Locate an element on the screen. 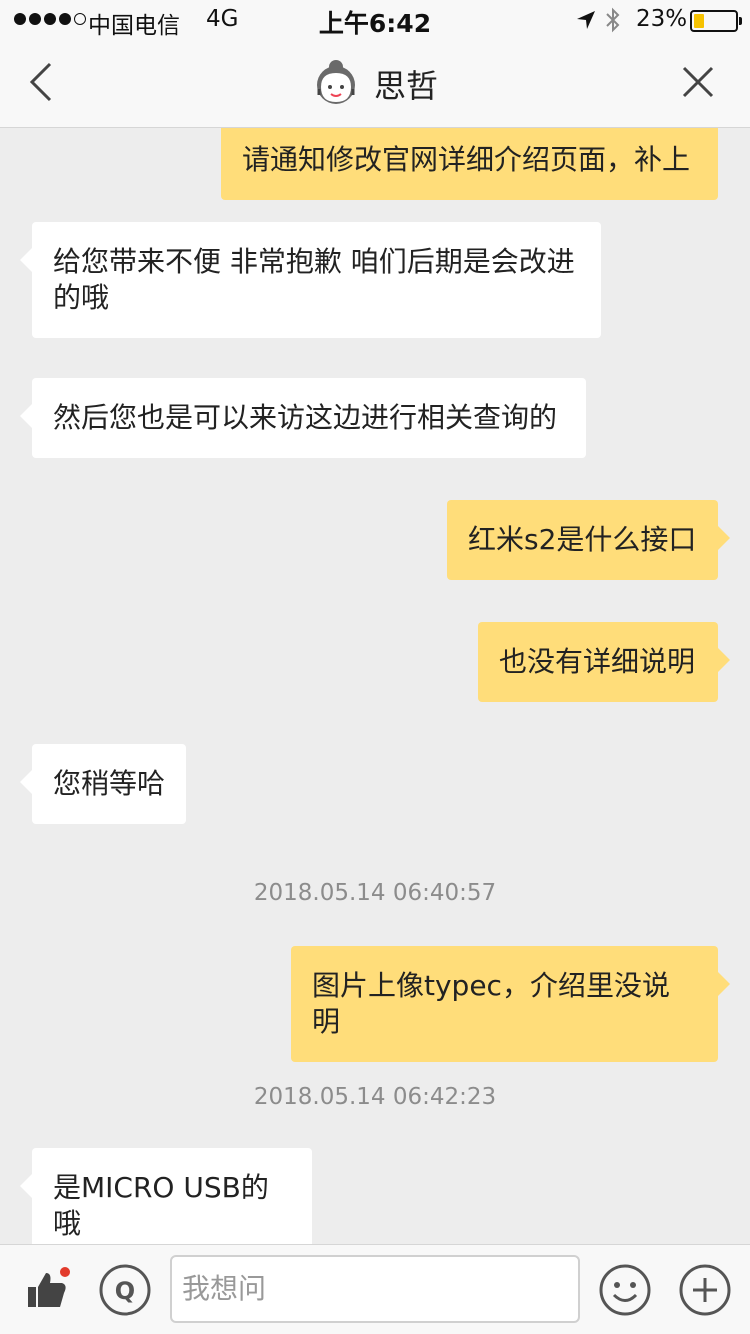 The image size is (750, 1334). question-bubble-icon: Q is located at coordinates (125, 1290).